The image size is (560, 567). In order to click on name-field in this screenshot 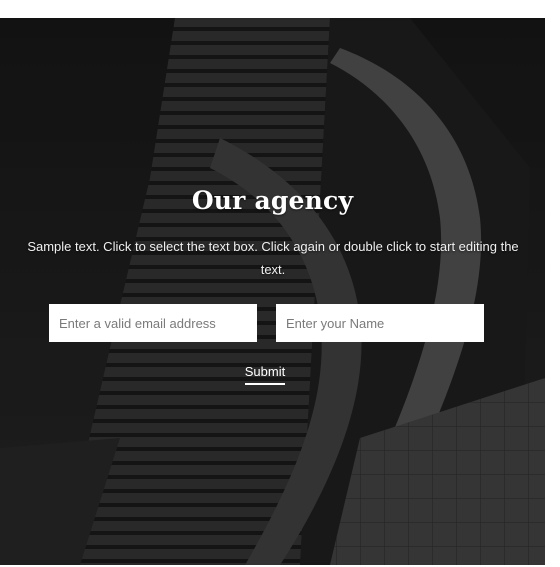, I will do `click(380, 323)`.